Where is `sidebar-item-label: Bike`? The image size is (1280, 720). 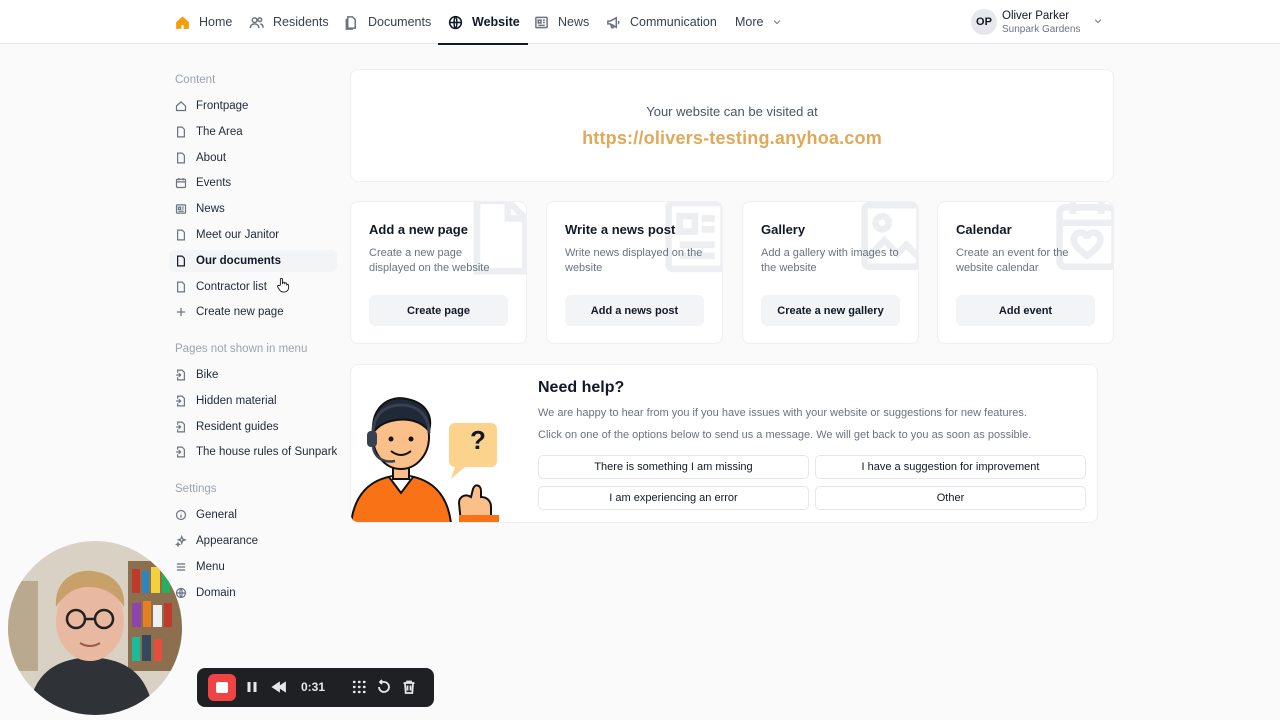
sidebar-item-label: Bike is located at coordinates (207, 375).